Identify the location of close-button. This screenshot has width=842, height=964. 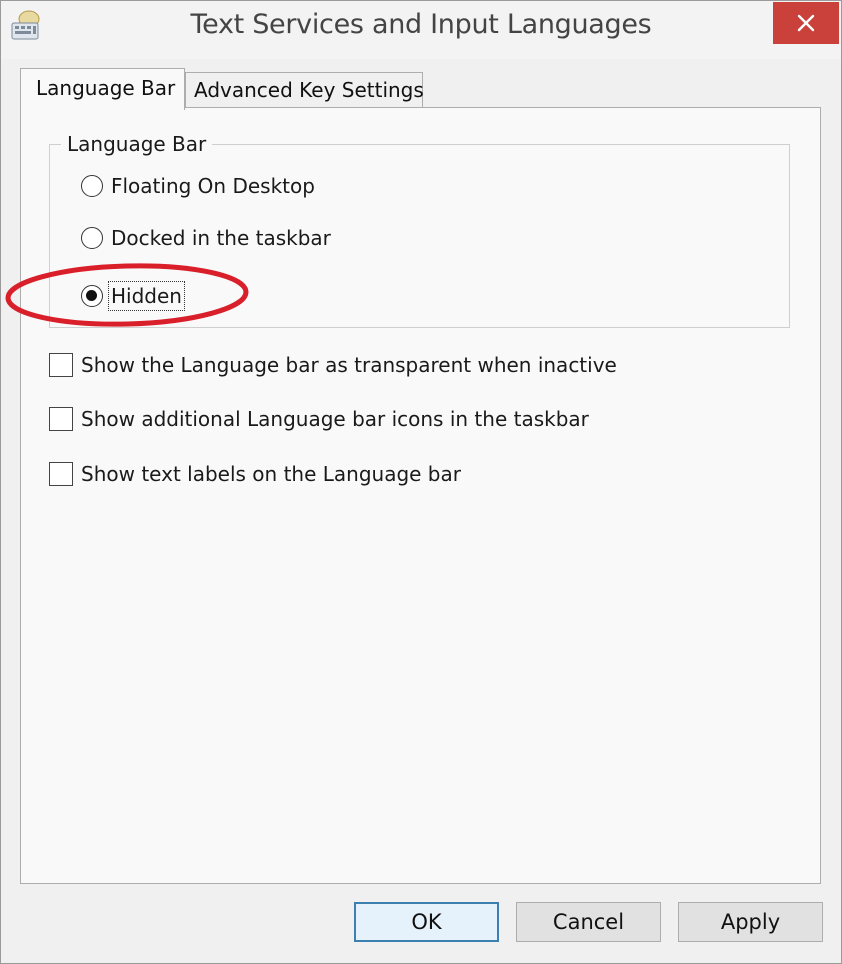
(806, 23).